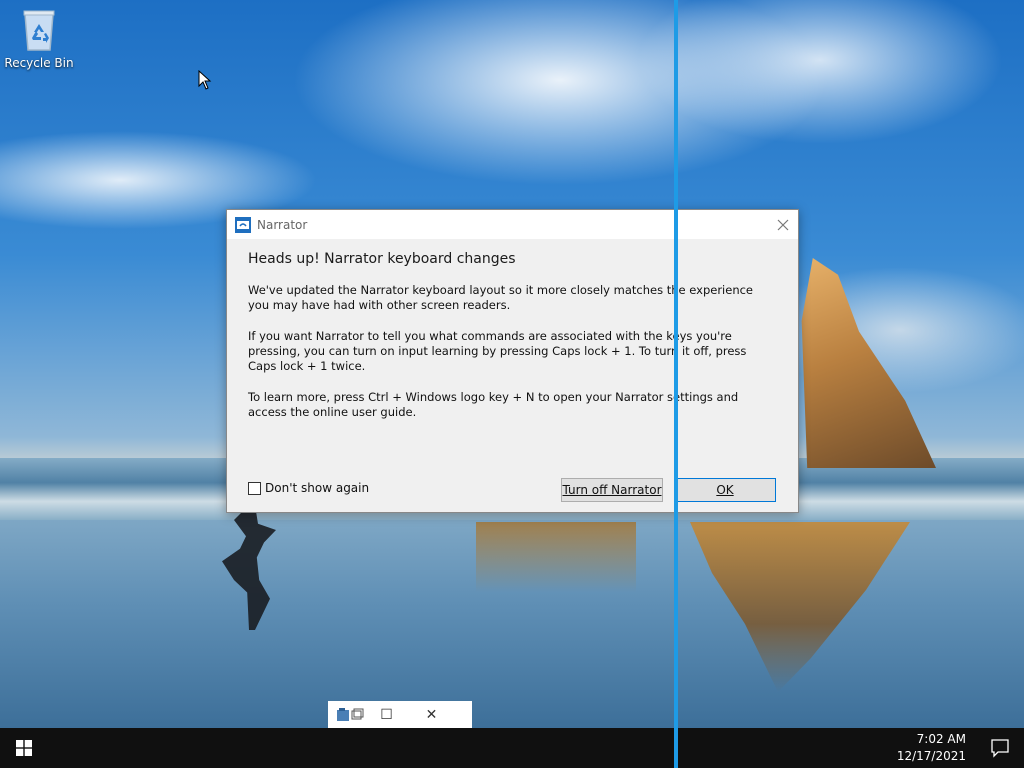  I want to click on action-center-icon, so click(1000, 748).